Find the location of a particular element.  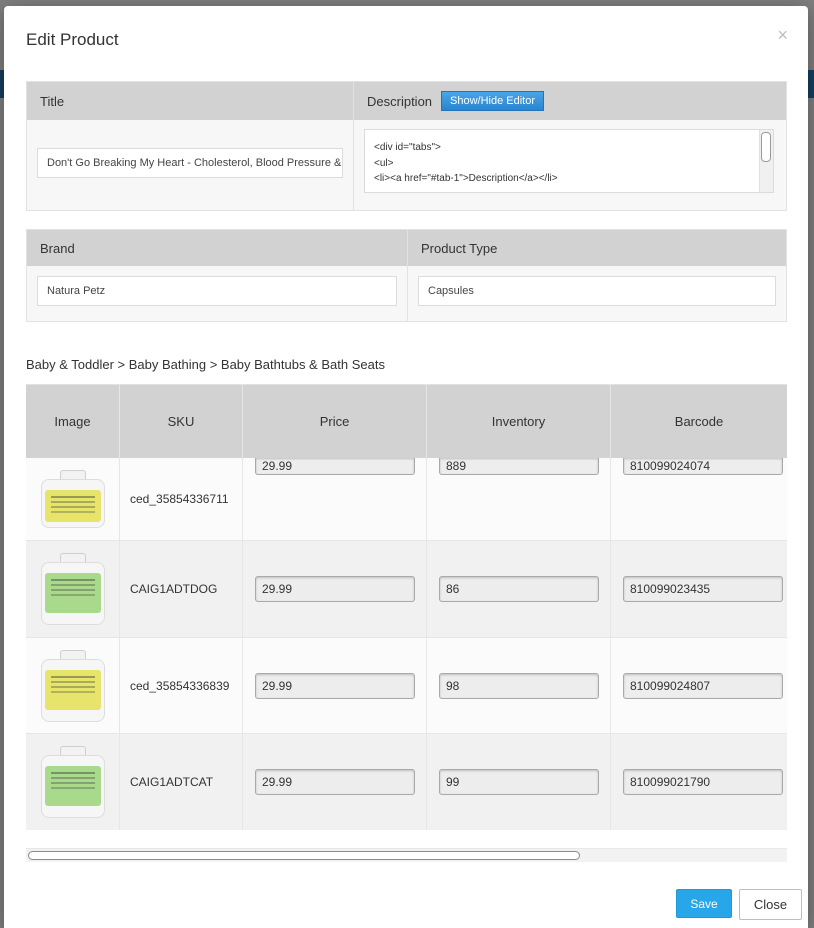

title-label: Title is located at coordinates (52, 101).